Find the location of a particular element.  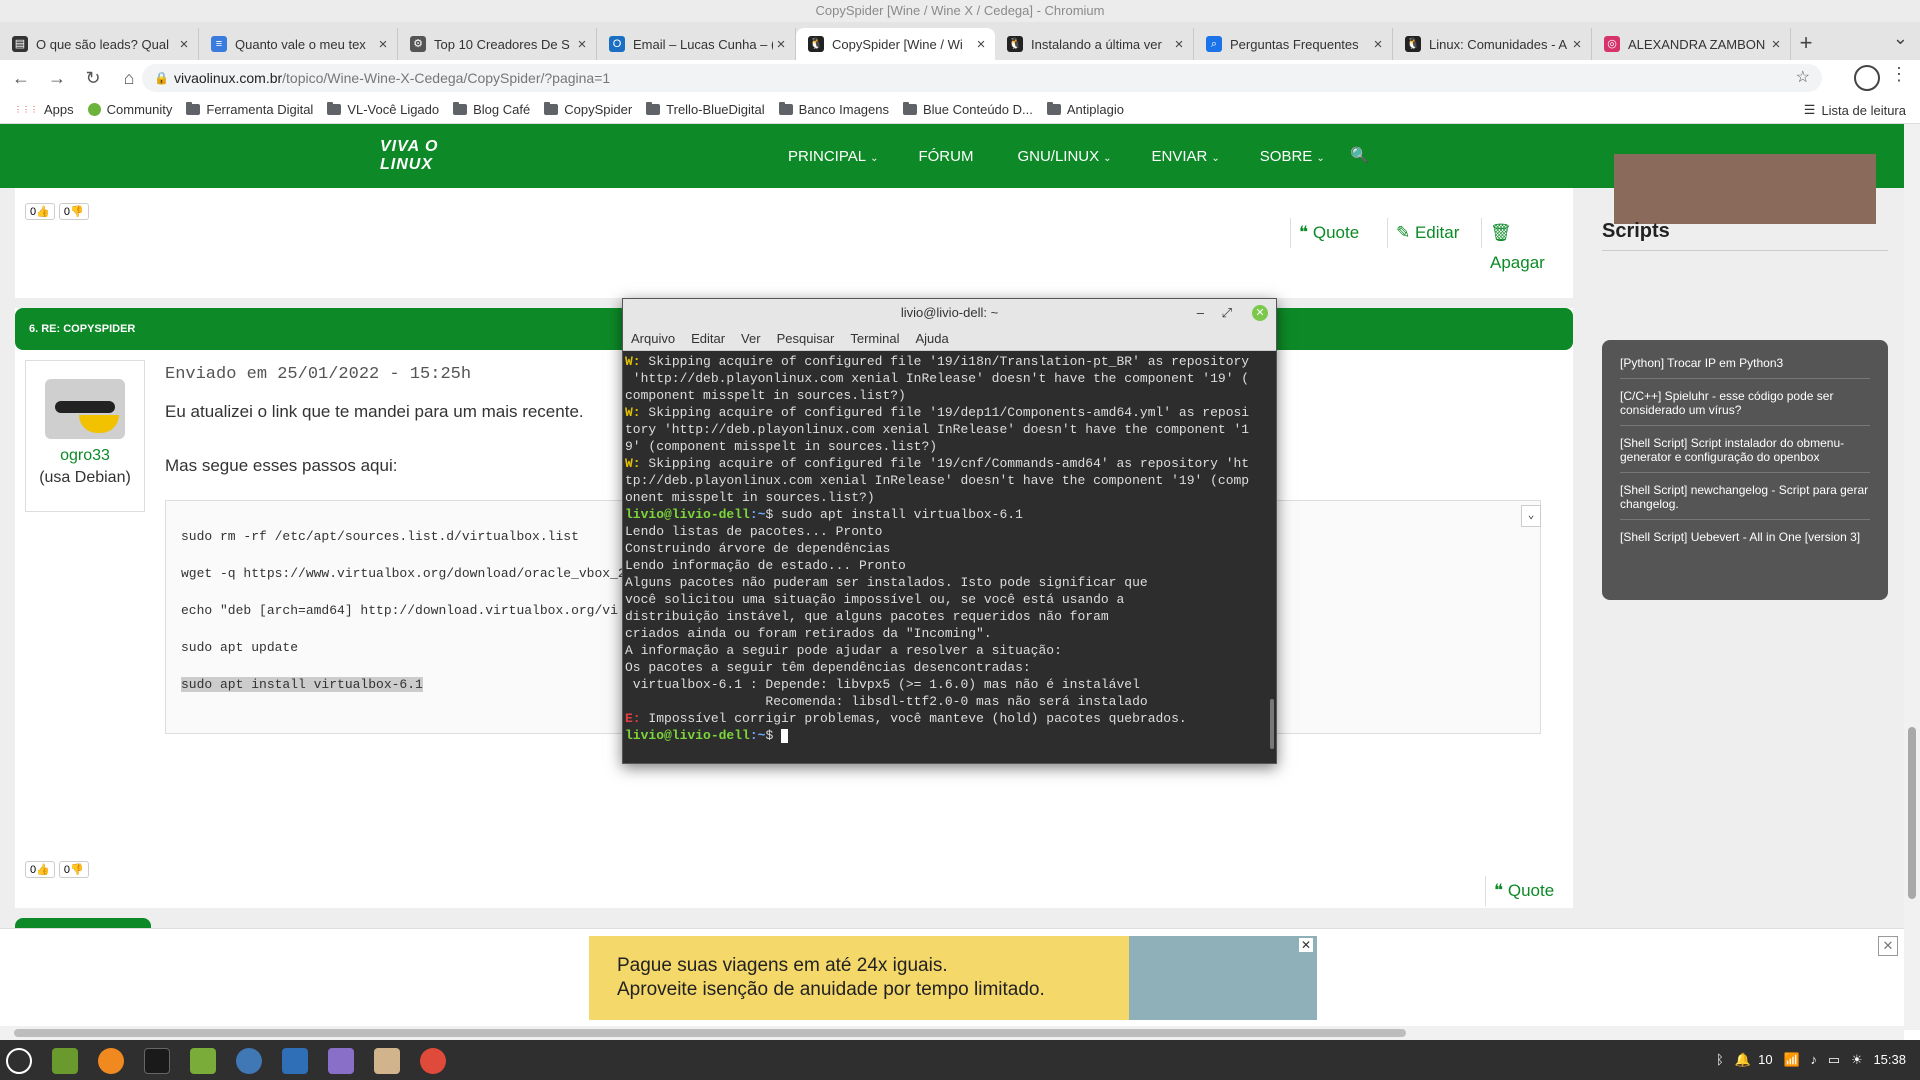

clock: 15:38 is located at coordinates (1889, 1059).